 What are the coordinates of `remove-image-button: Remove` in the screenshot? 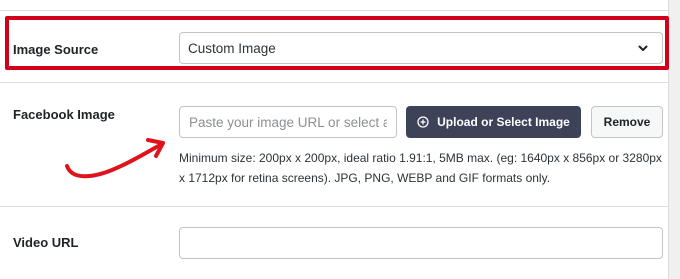 It's located at (627, 122).